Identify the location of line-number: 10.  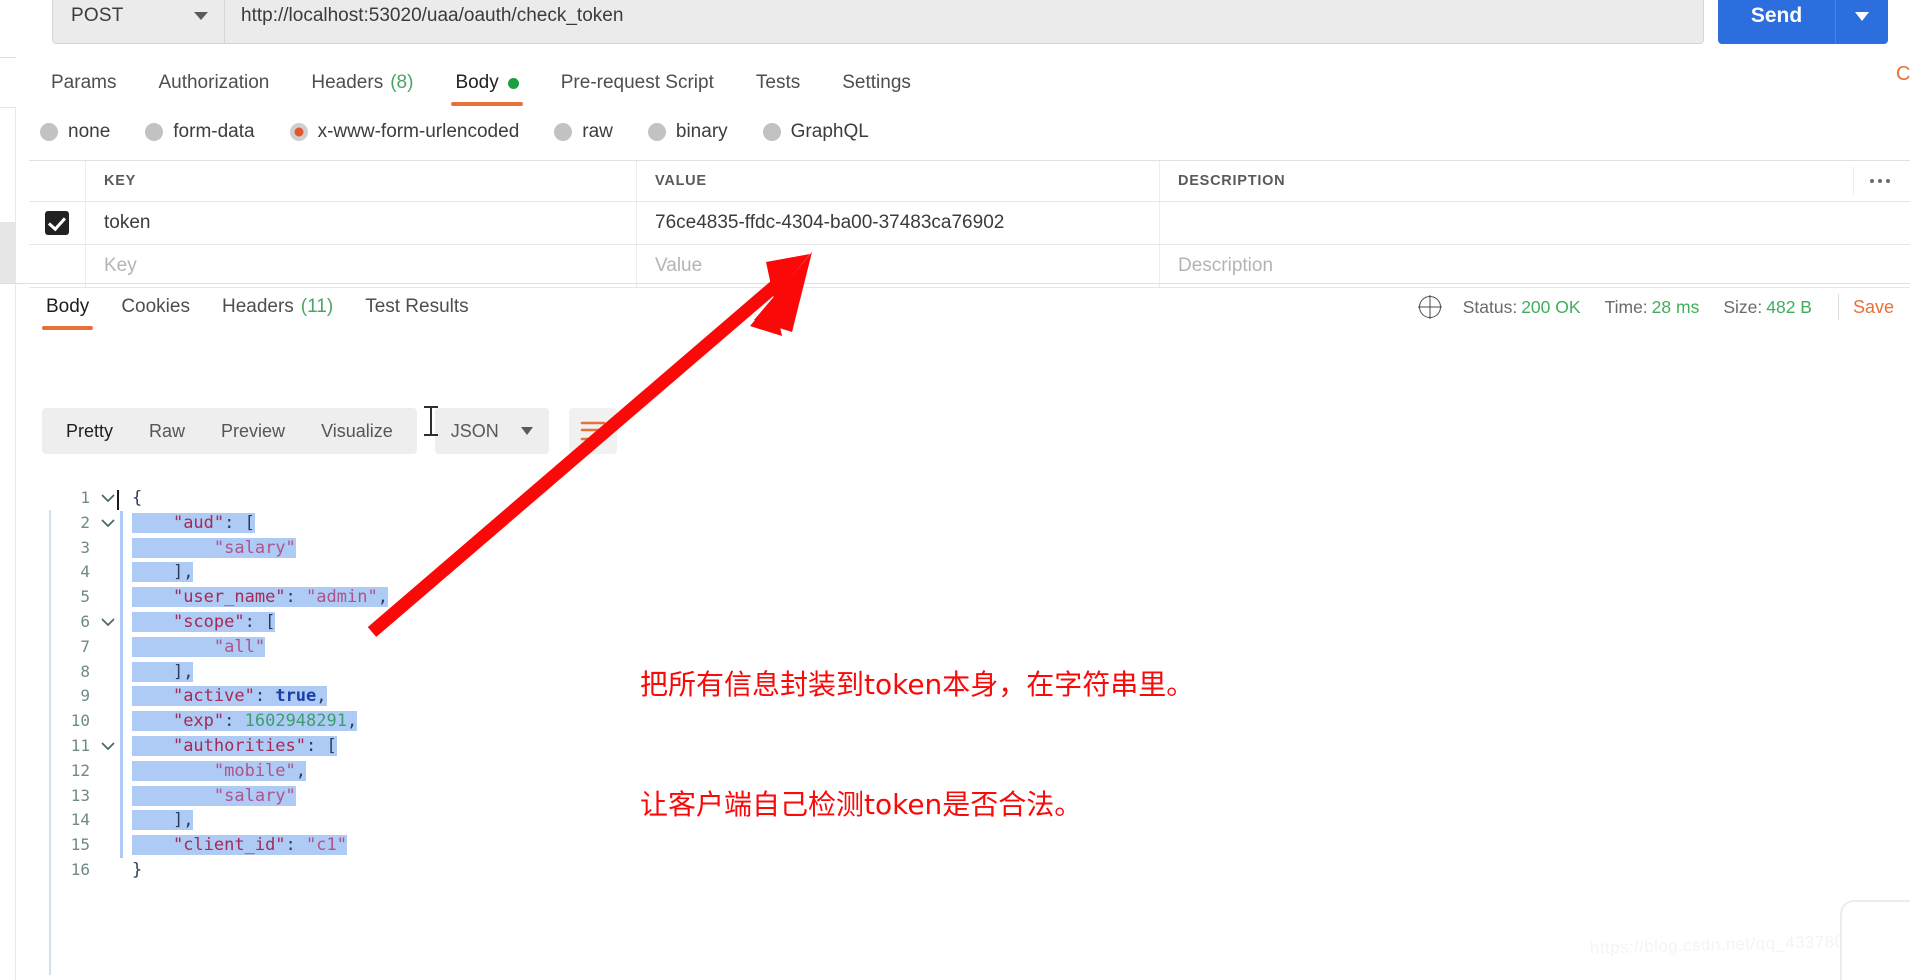
(80, 721).